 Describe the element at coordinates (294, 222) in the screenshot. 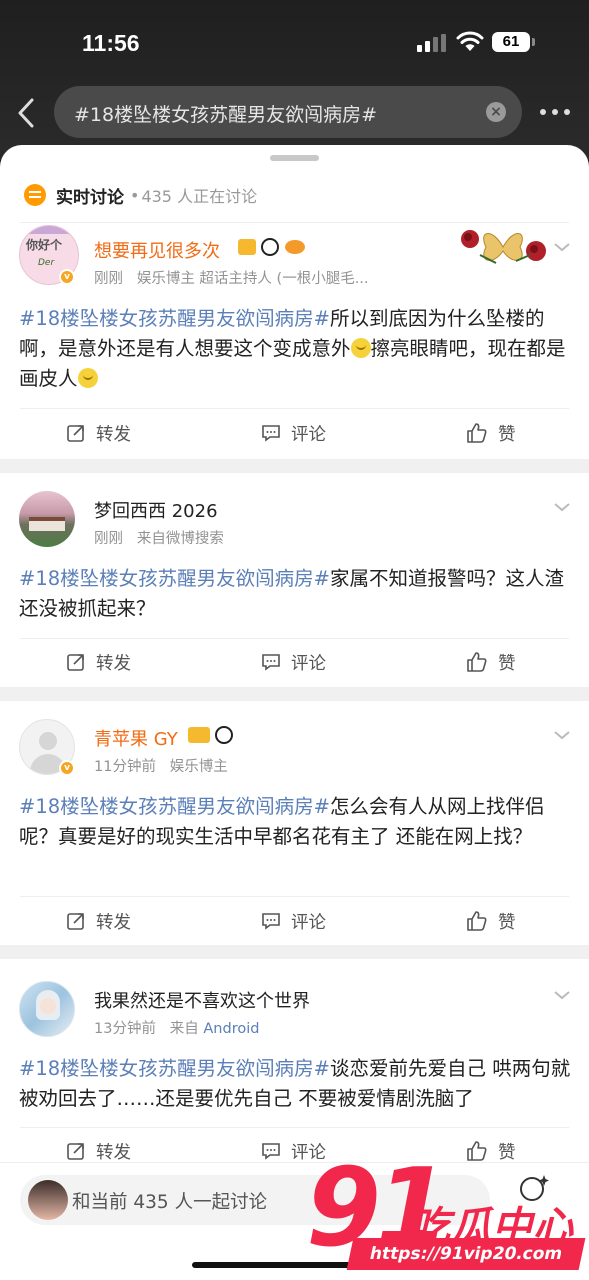

I see `header-divider` at that location.